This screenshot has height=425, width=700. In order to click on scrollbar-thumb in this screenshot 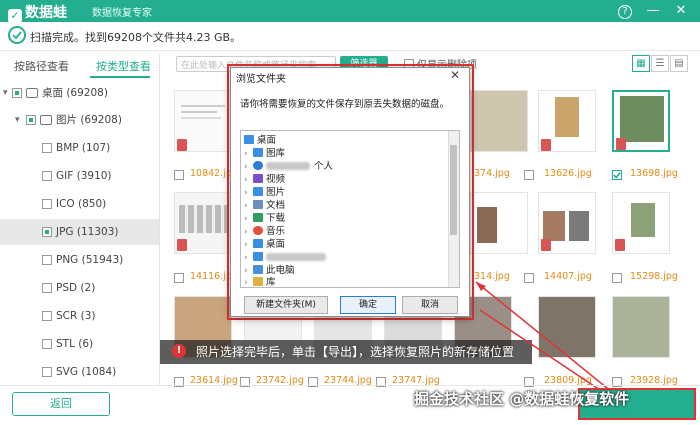, I will do `click(453, 190)`.